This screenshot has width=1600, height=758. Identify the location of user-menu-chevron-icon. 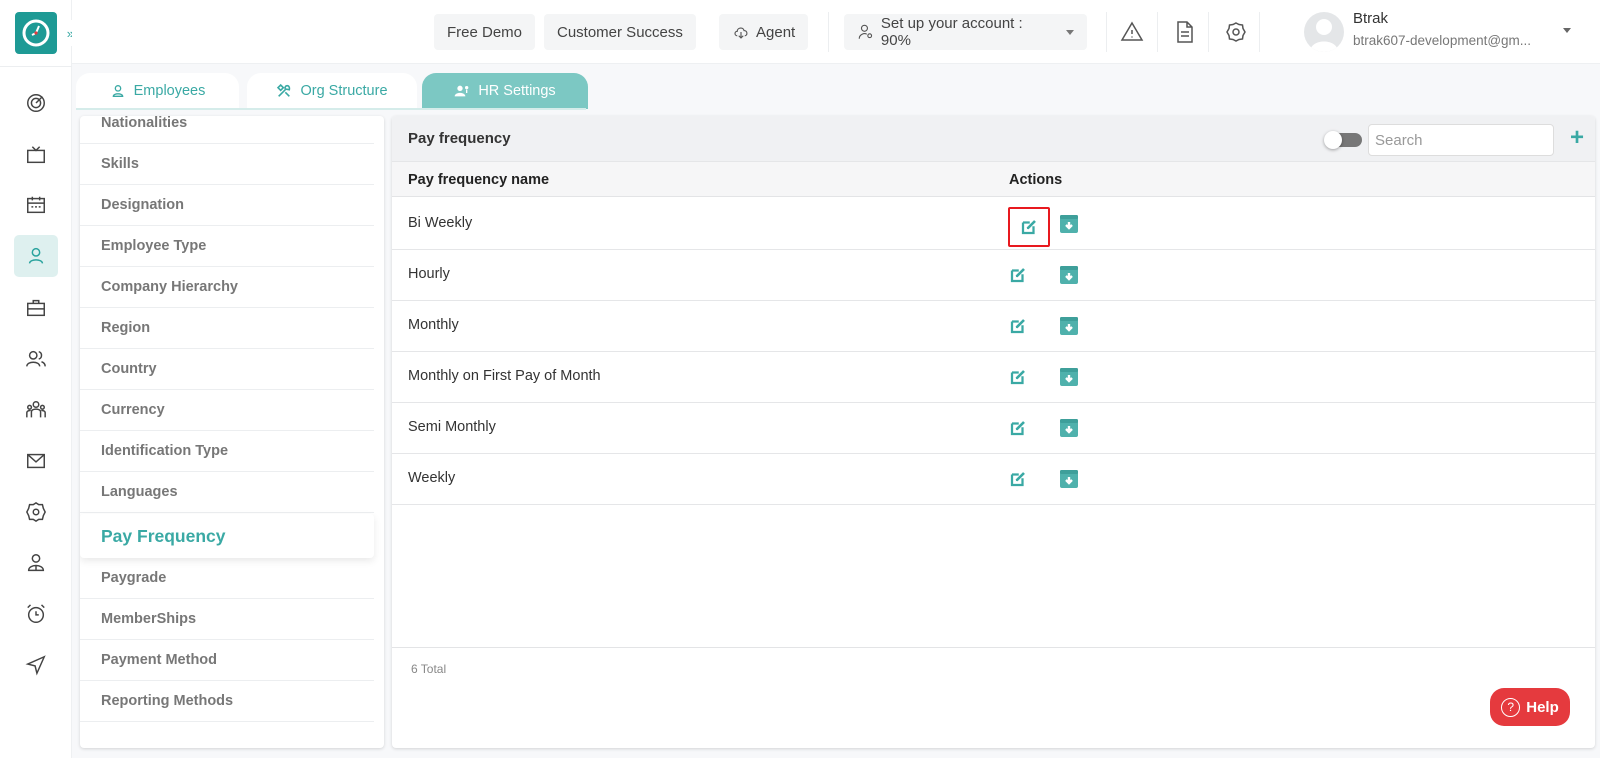
(1567, 30).